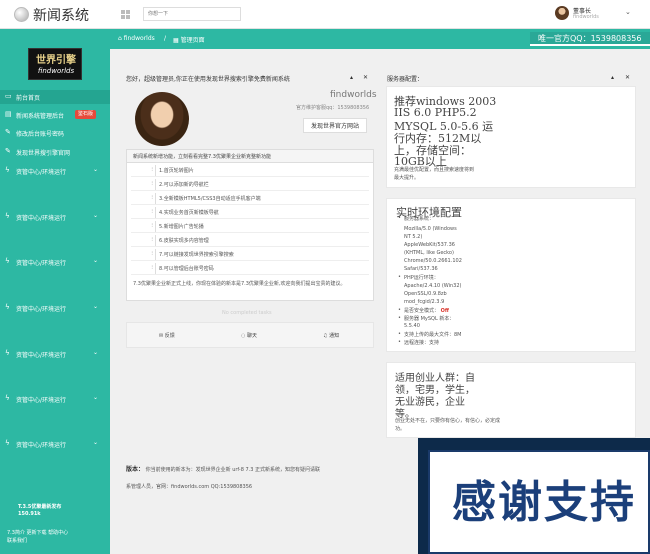  Describe the element at coordinates (250, 268) in the screenshot. I see `list-item: ⁝ 8.可以管理后台账号密码` at that location.